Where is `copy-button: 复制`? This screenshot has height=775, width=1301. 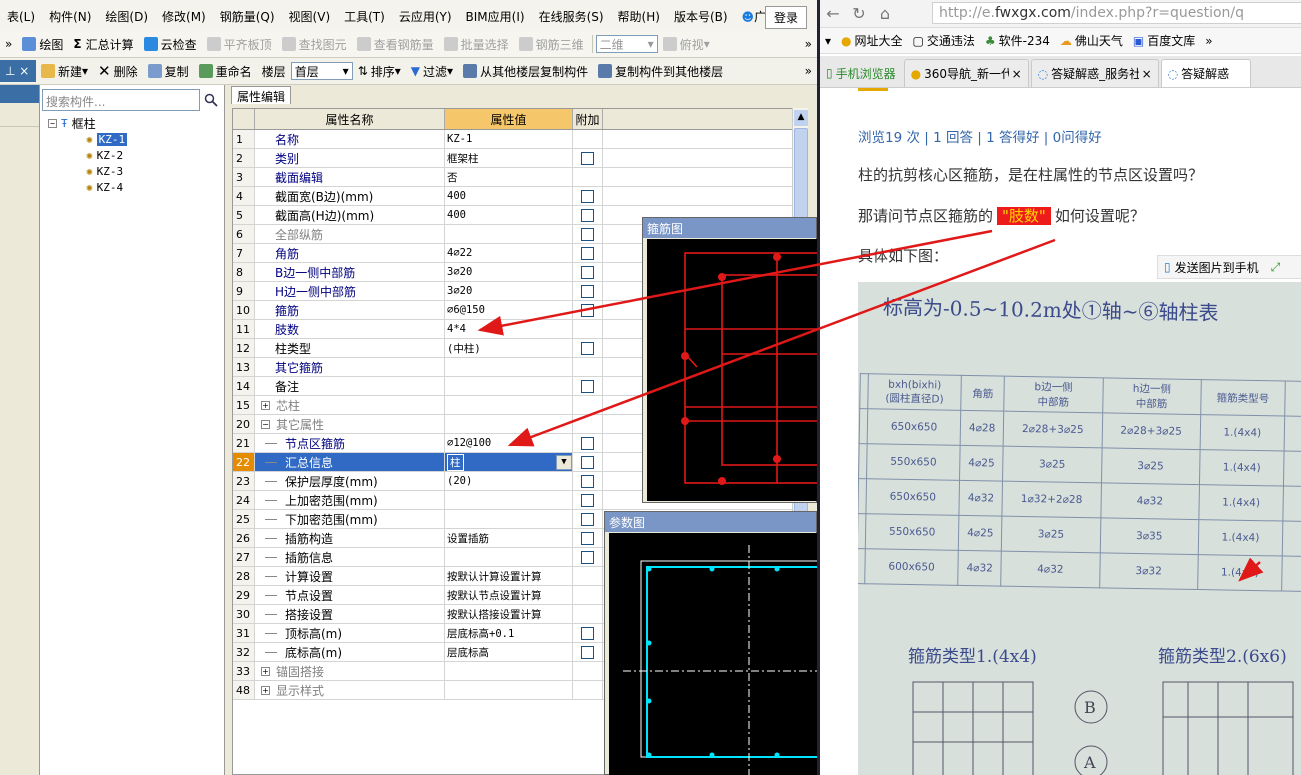 copy-button: 复制 is located at coordinates (168, 71).